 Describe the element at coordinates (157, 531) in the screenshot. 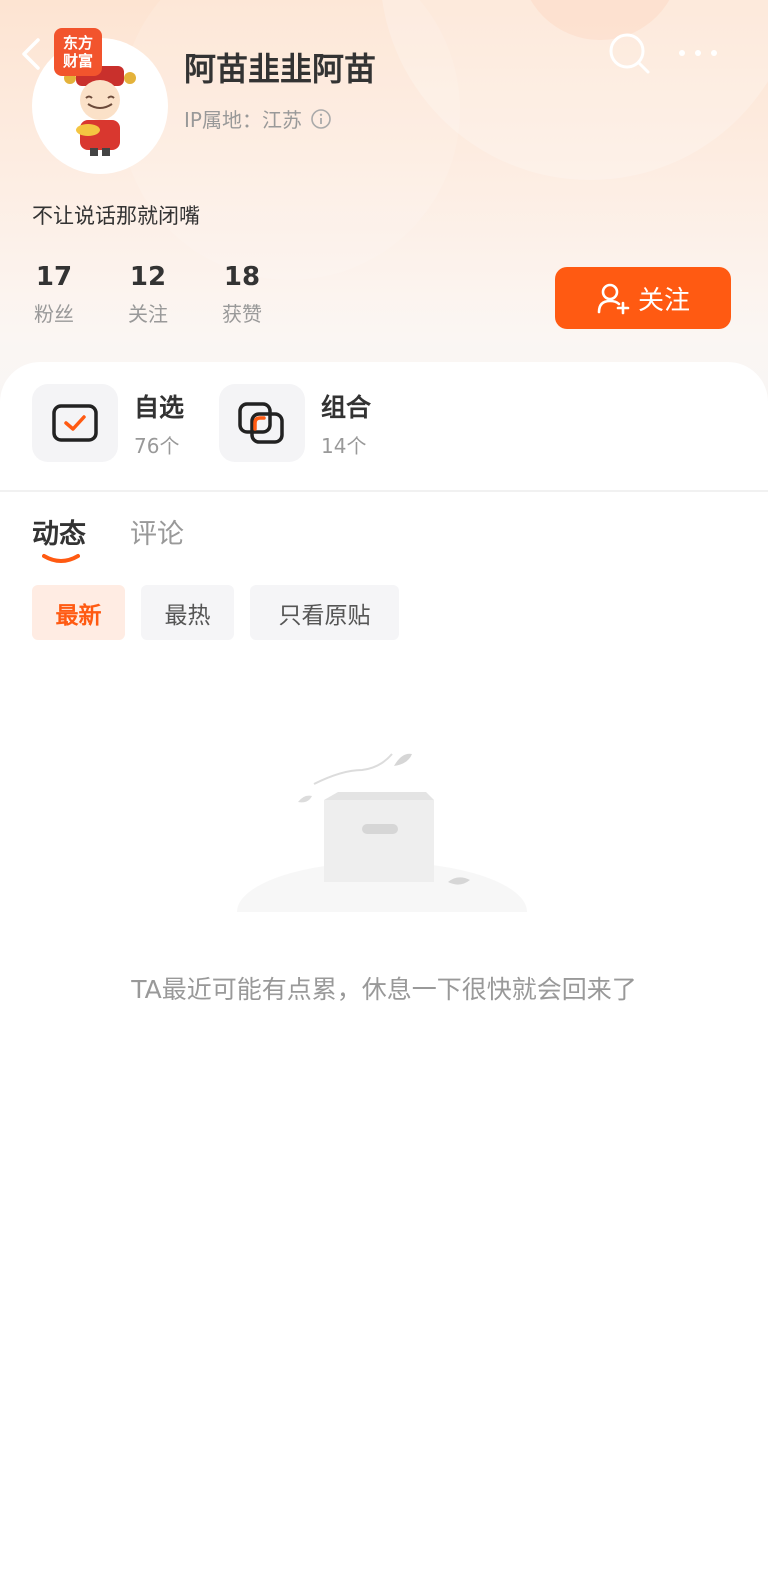

I see `tab-comments: 评论` at that location.